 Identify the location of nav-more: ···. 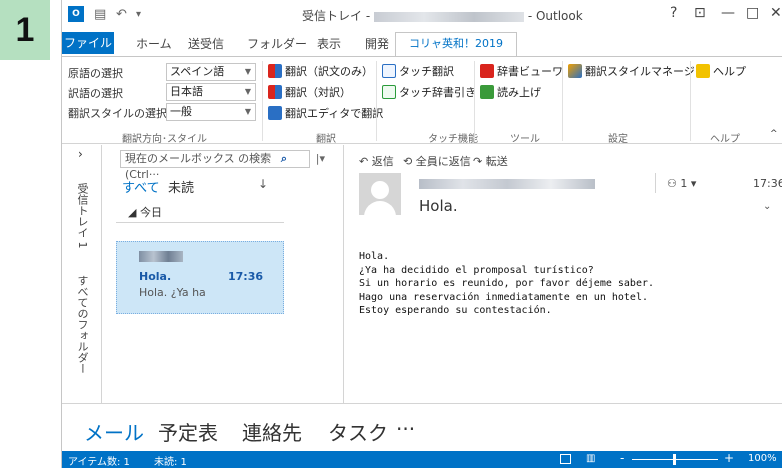
(405, 429).